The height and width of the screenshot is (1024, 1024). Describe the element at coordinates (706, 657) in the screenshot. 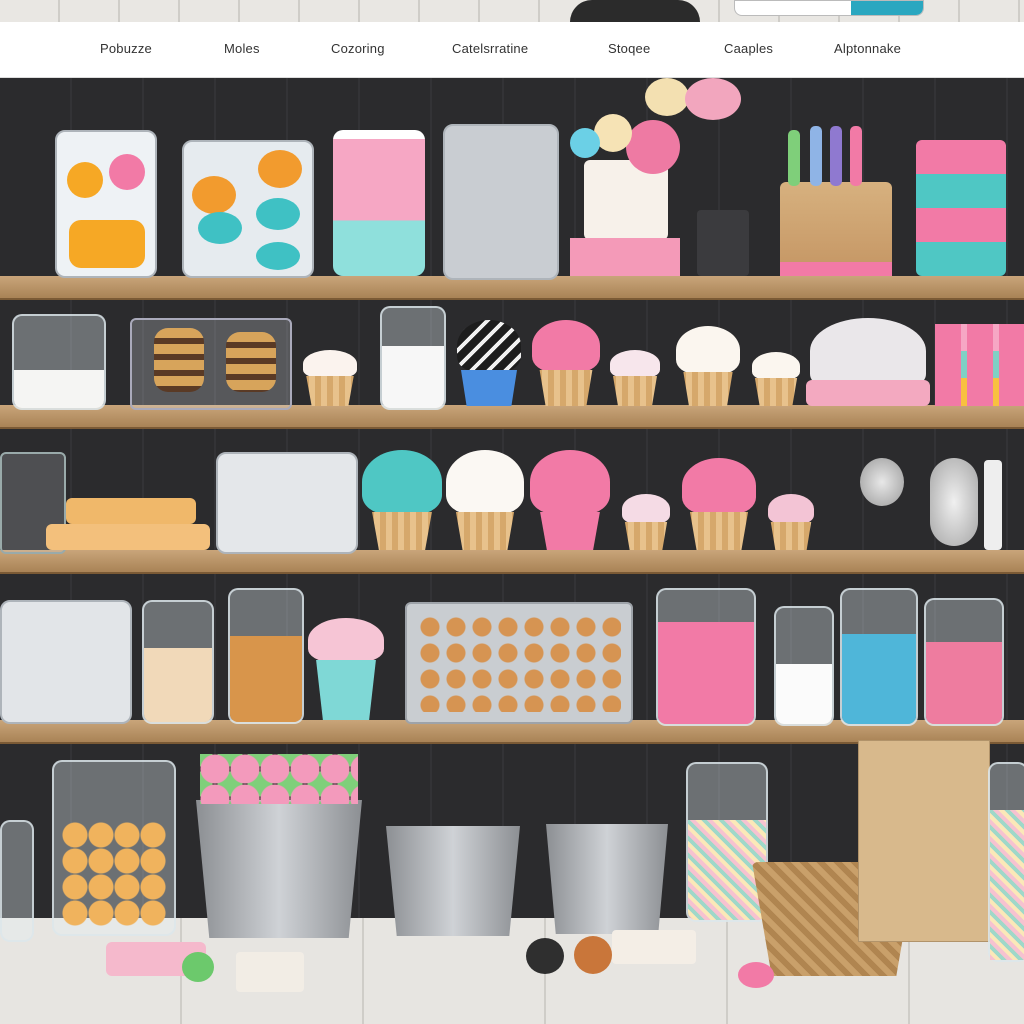

I see `pink-sugar-jar` at that location.